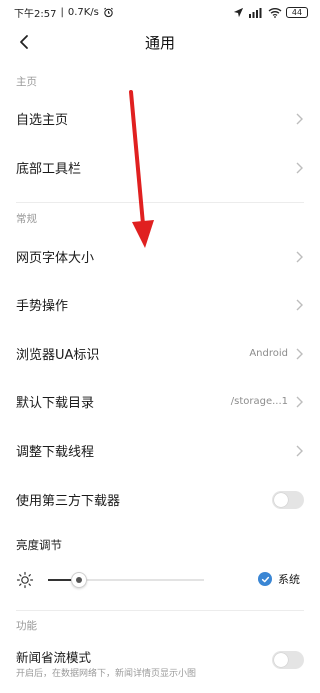  What do you see at coordinates (289, 579) in the screenshot?
I see `system-brightness-label: 系统` at bounding box center [289, 579].